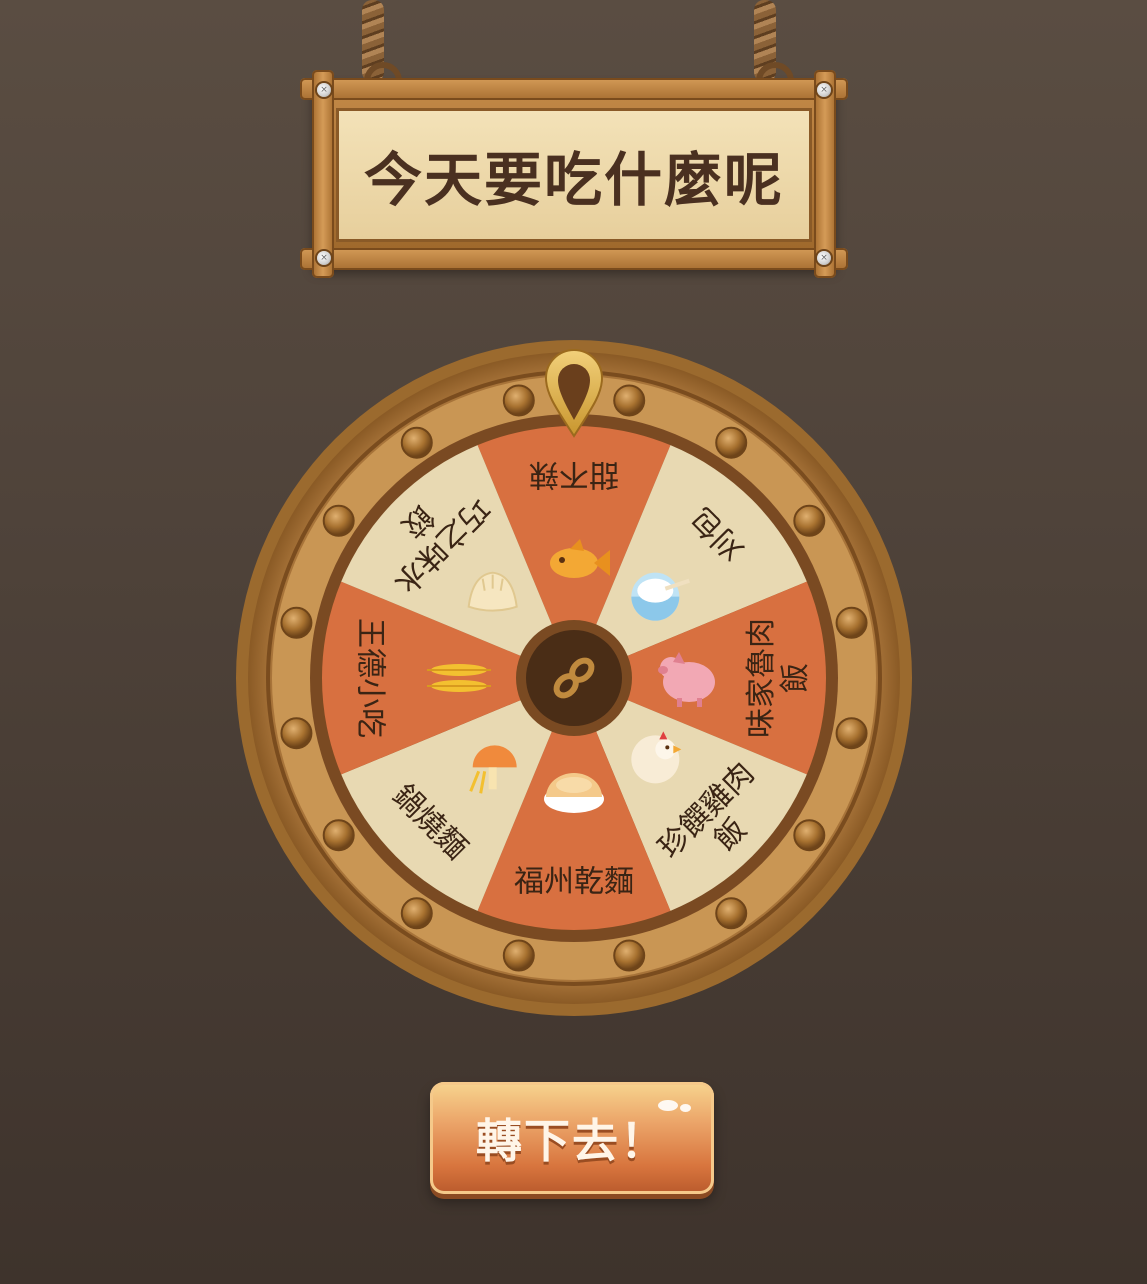 The width and height of the screenshot is (1147, 1284). I want to click on spin-button: 轉下去！, so click(572, 1138).